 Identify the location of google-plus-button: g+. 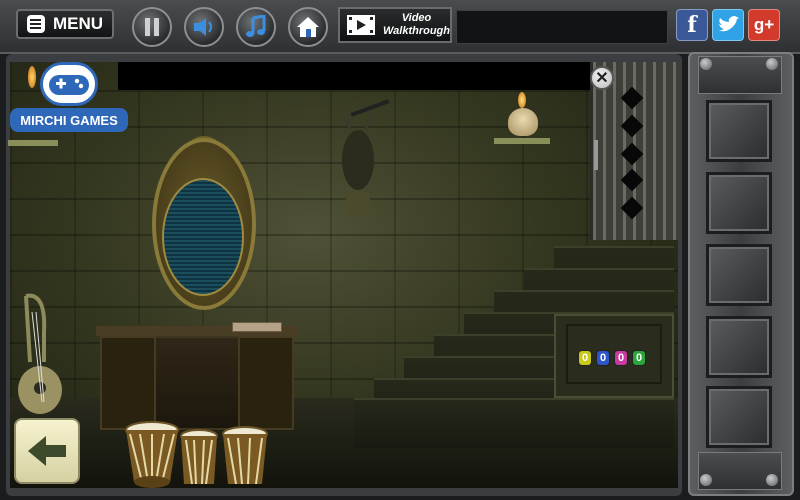
(764, 25).